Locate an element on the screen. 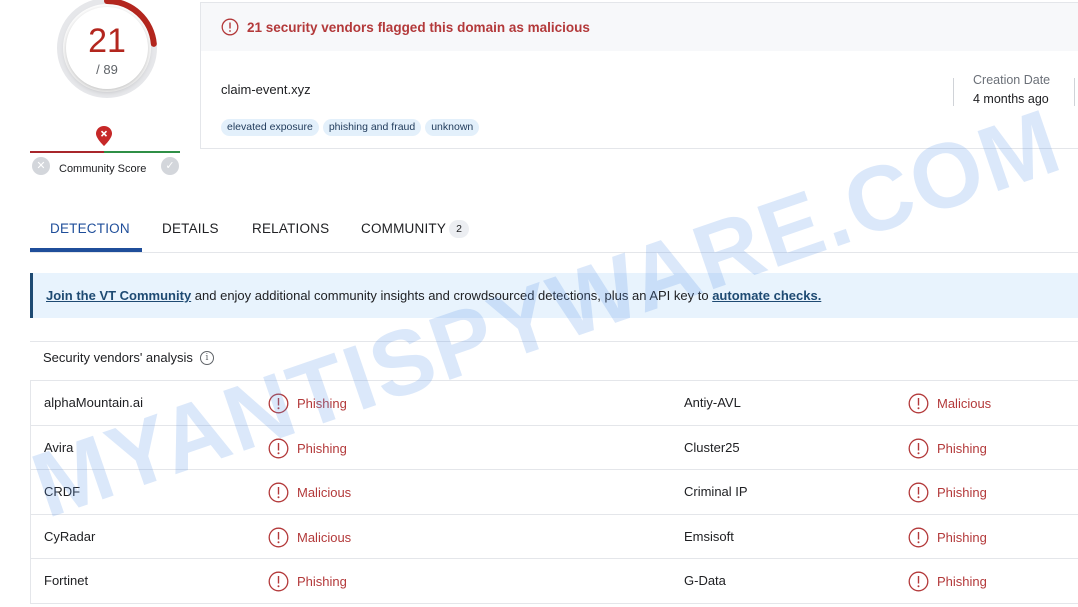 The image size is (1078, 607). active-tab-indicator is located at coordinates (86, 250).